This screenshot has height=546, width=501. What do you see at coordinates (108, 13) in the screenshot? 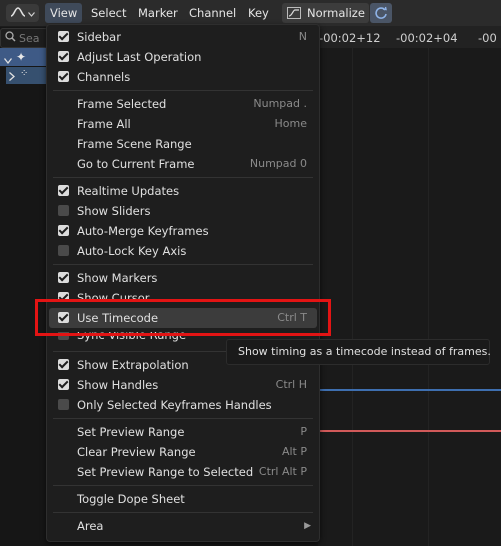
I see `menu-select: Select` at bounding box center [108, 13].